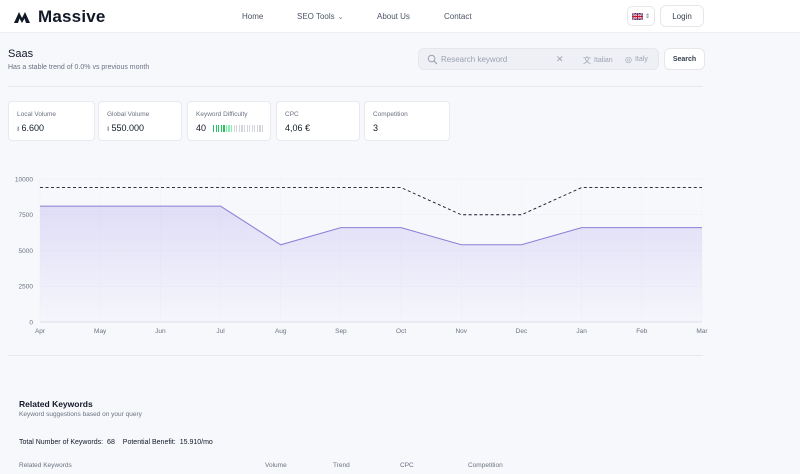  What do you see at coordinates (26, 215) in the screenshot?
I see `y-tick-label: 7500` at bounding box center [26, 215].